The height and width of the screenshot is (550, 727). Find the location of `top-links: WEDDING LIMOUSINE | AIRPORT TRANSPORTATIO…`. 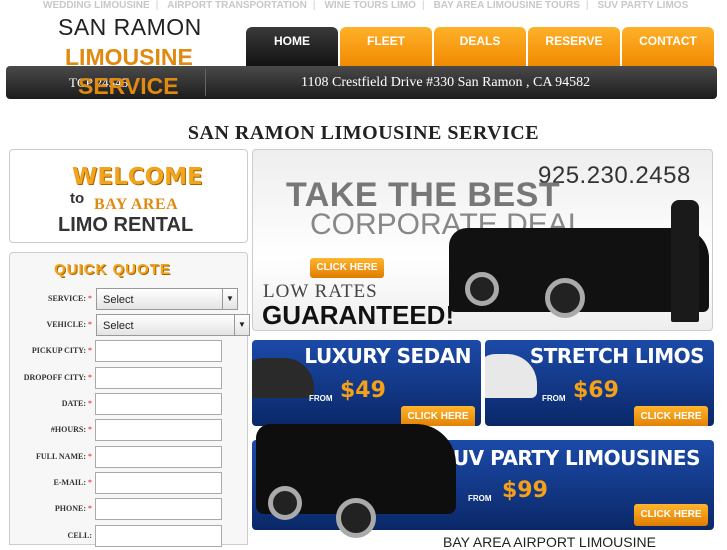

top-links: WEDDING LIMOUSINE | AIRPORT TRANSPORTATIO… is located at coordinates (366, 5).